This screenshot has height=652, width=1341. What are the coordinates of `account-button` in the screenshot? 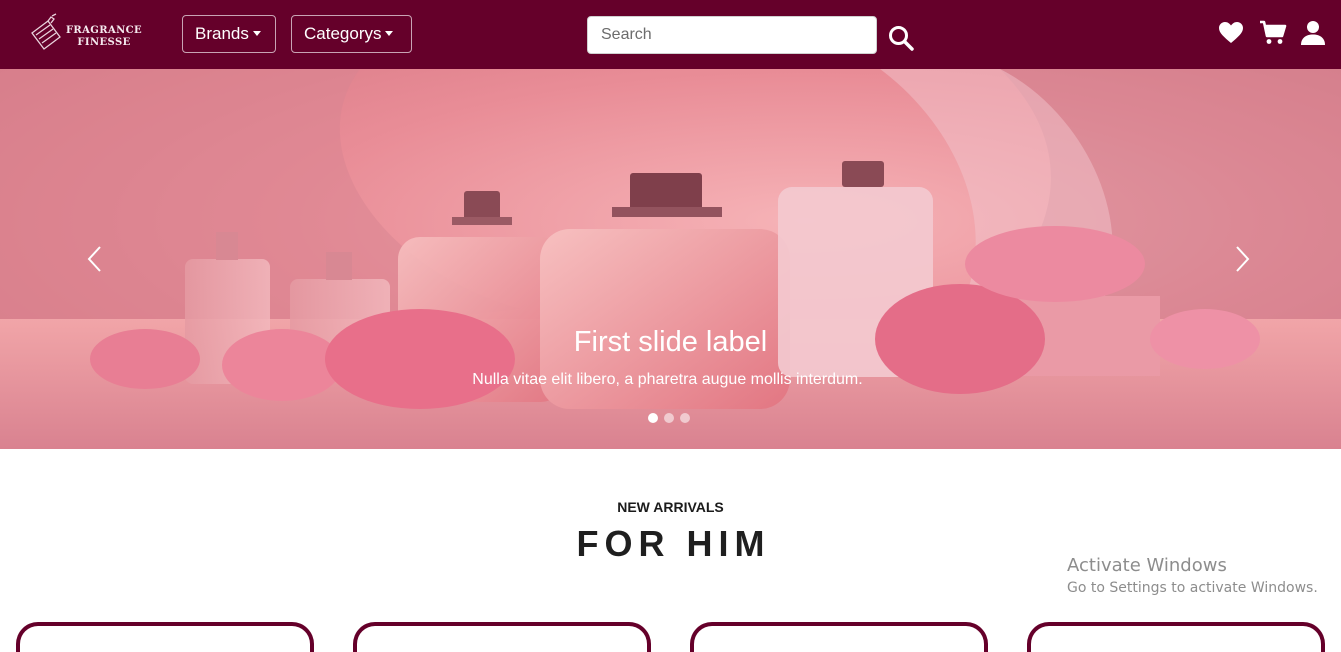 It's located at (1313, 33).